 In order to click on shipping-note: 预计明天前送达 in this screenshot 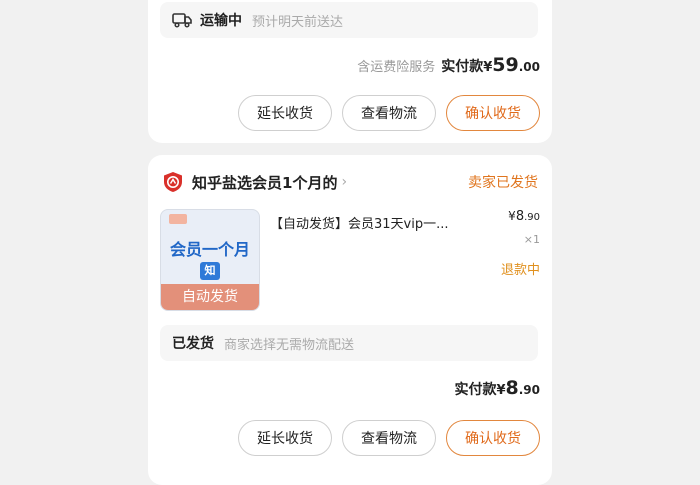, I will do `click(298, 22)`.